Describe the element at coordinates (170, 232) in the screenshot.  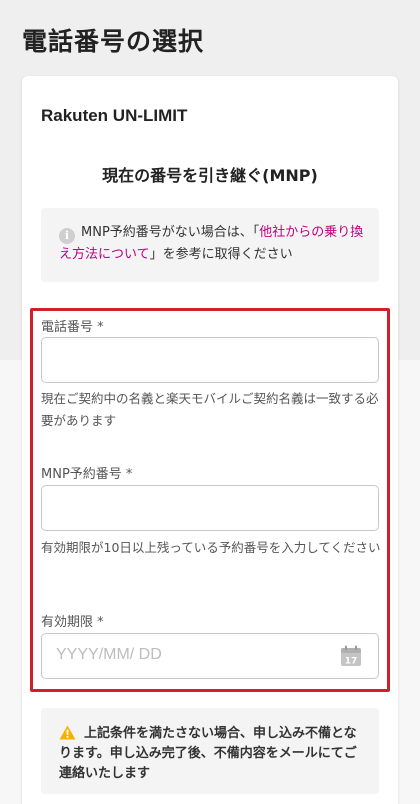
I see `info-text-before: MNP予約番号がない場合は、「` at that location.